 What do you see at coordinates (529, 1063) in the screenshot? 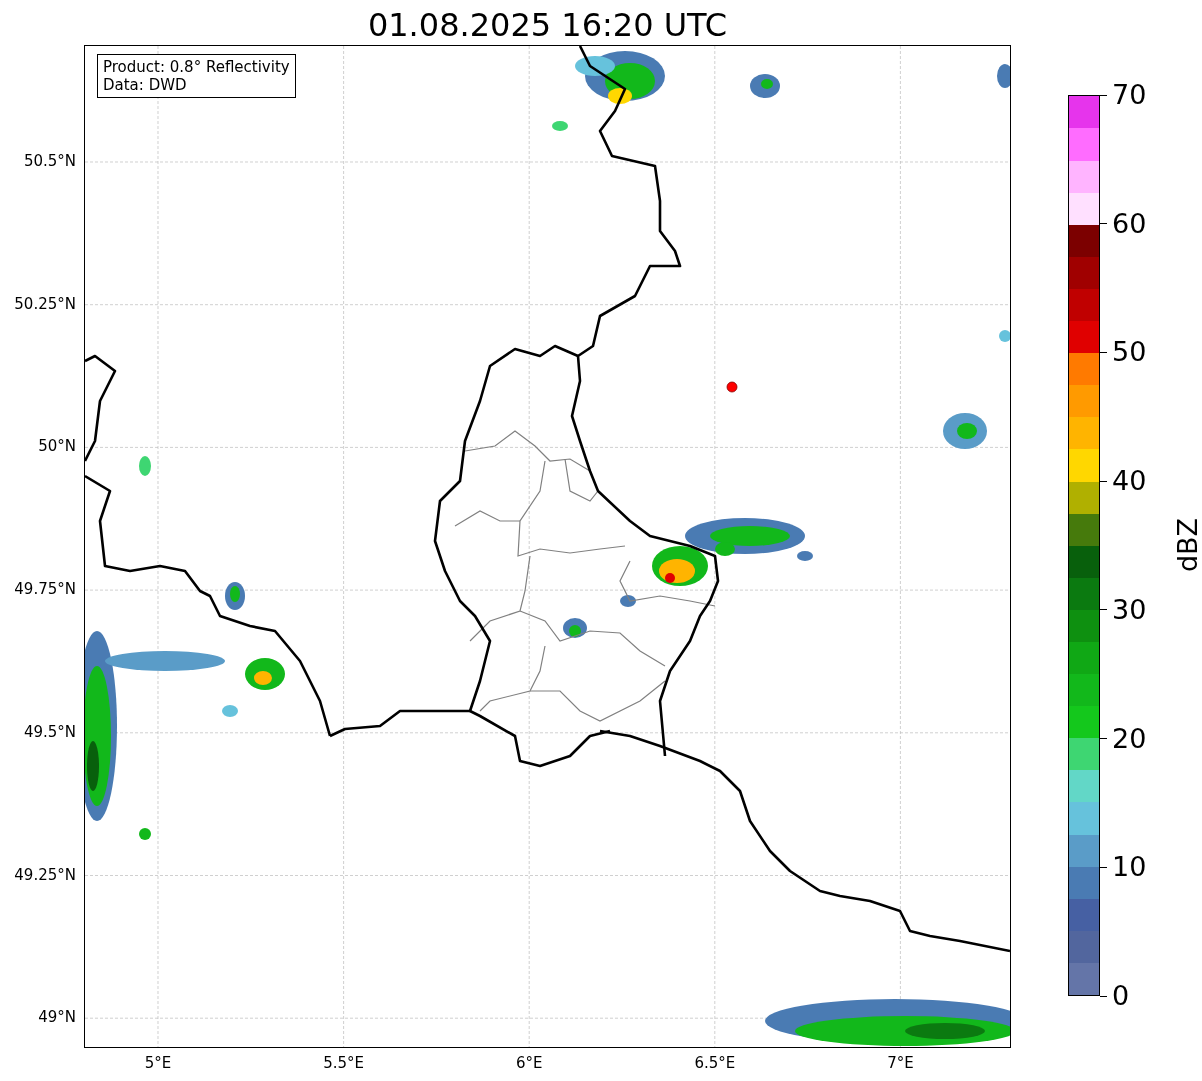
I see `longitude-tick-label: 6°E` at bounding box center [529, 1063].